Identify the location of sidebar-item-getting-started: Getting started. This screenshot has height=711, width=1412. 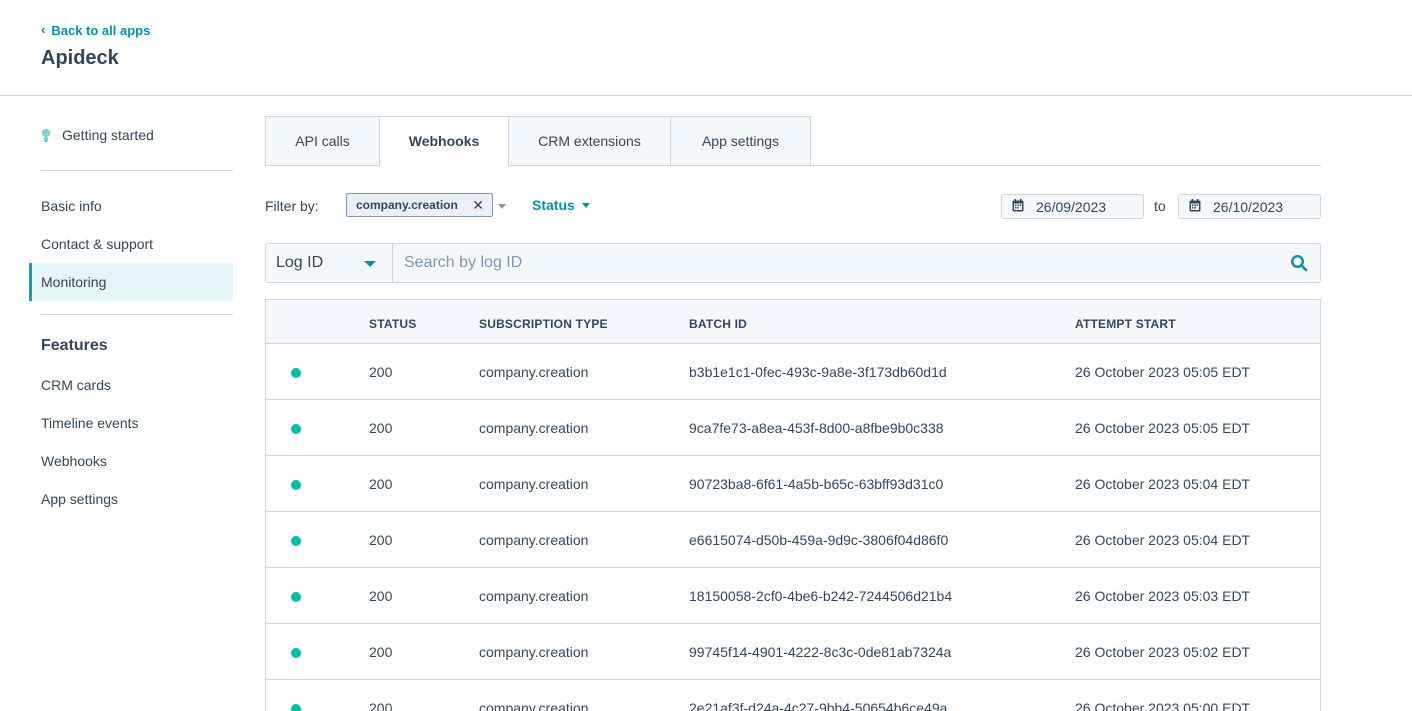
(131, 135).